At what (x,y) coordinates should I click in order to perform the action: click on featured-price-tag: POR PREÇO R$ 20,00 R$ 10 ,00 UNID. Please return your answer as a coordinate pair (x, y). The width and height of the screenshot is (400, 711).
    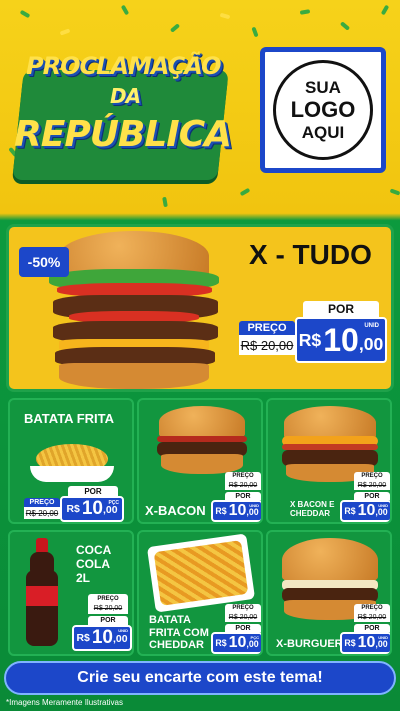
    Looking at the image, I should click on (314, 336).